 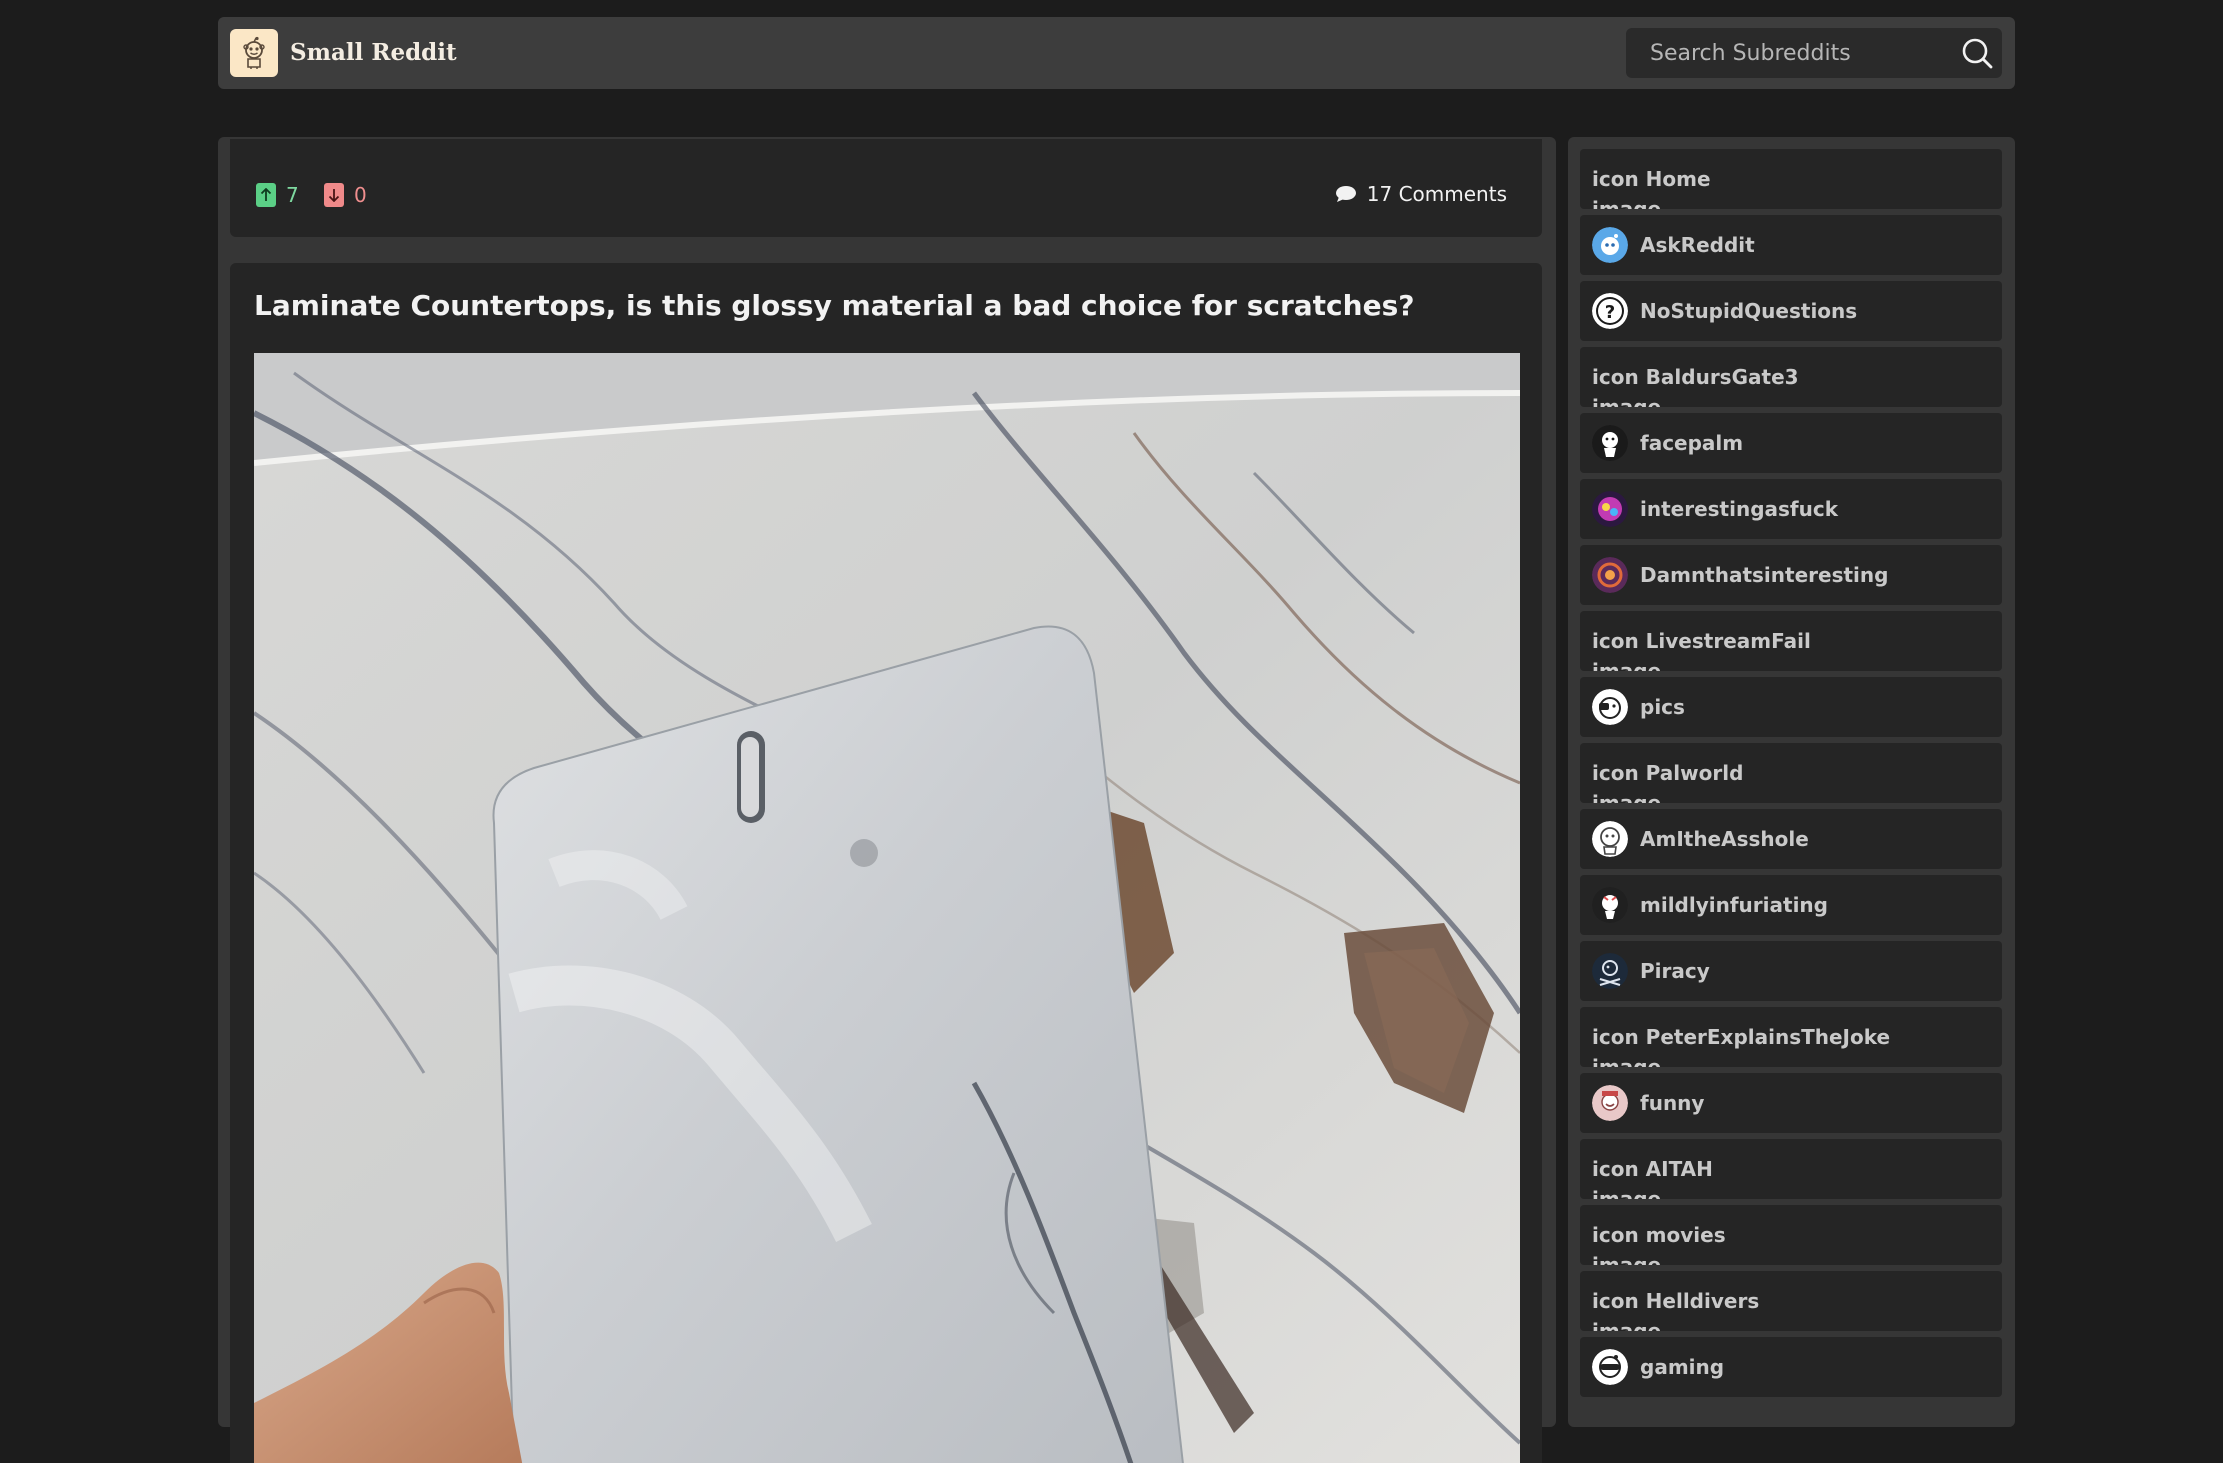 I want to click on sidebar-item-label: funny, so click(x=1672, y=1103).